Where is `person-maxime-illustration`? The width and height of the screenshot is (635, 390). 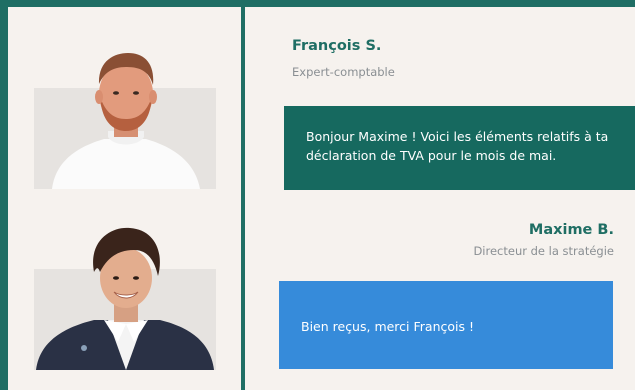 person-maxime-illustration is located at coordinates (125, 298).